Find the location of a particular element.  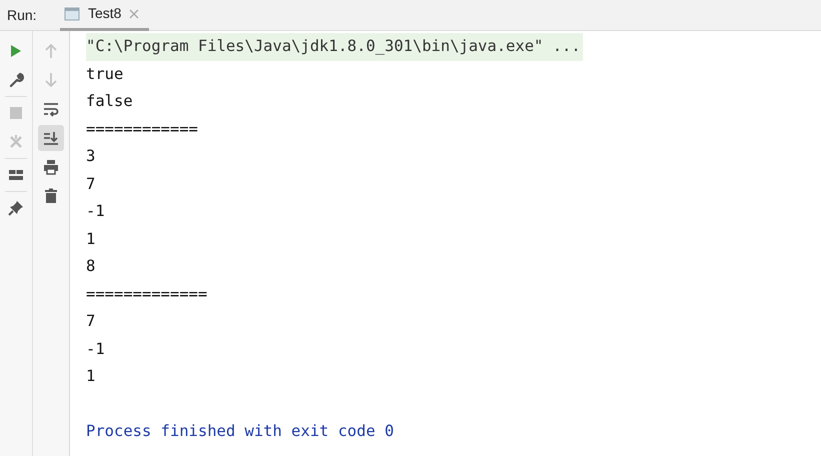

output-line: true is located at coordinates (105, 74).